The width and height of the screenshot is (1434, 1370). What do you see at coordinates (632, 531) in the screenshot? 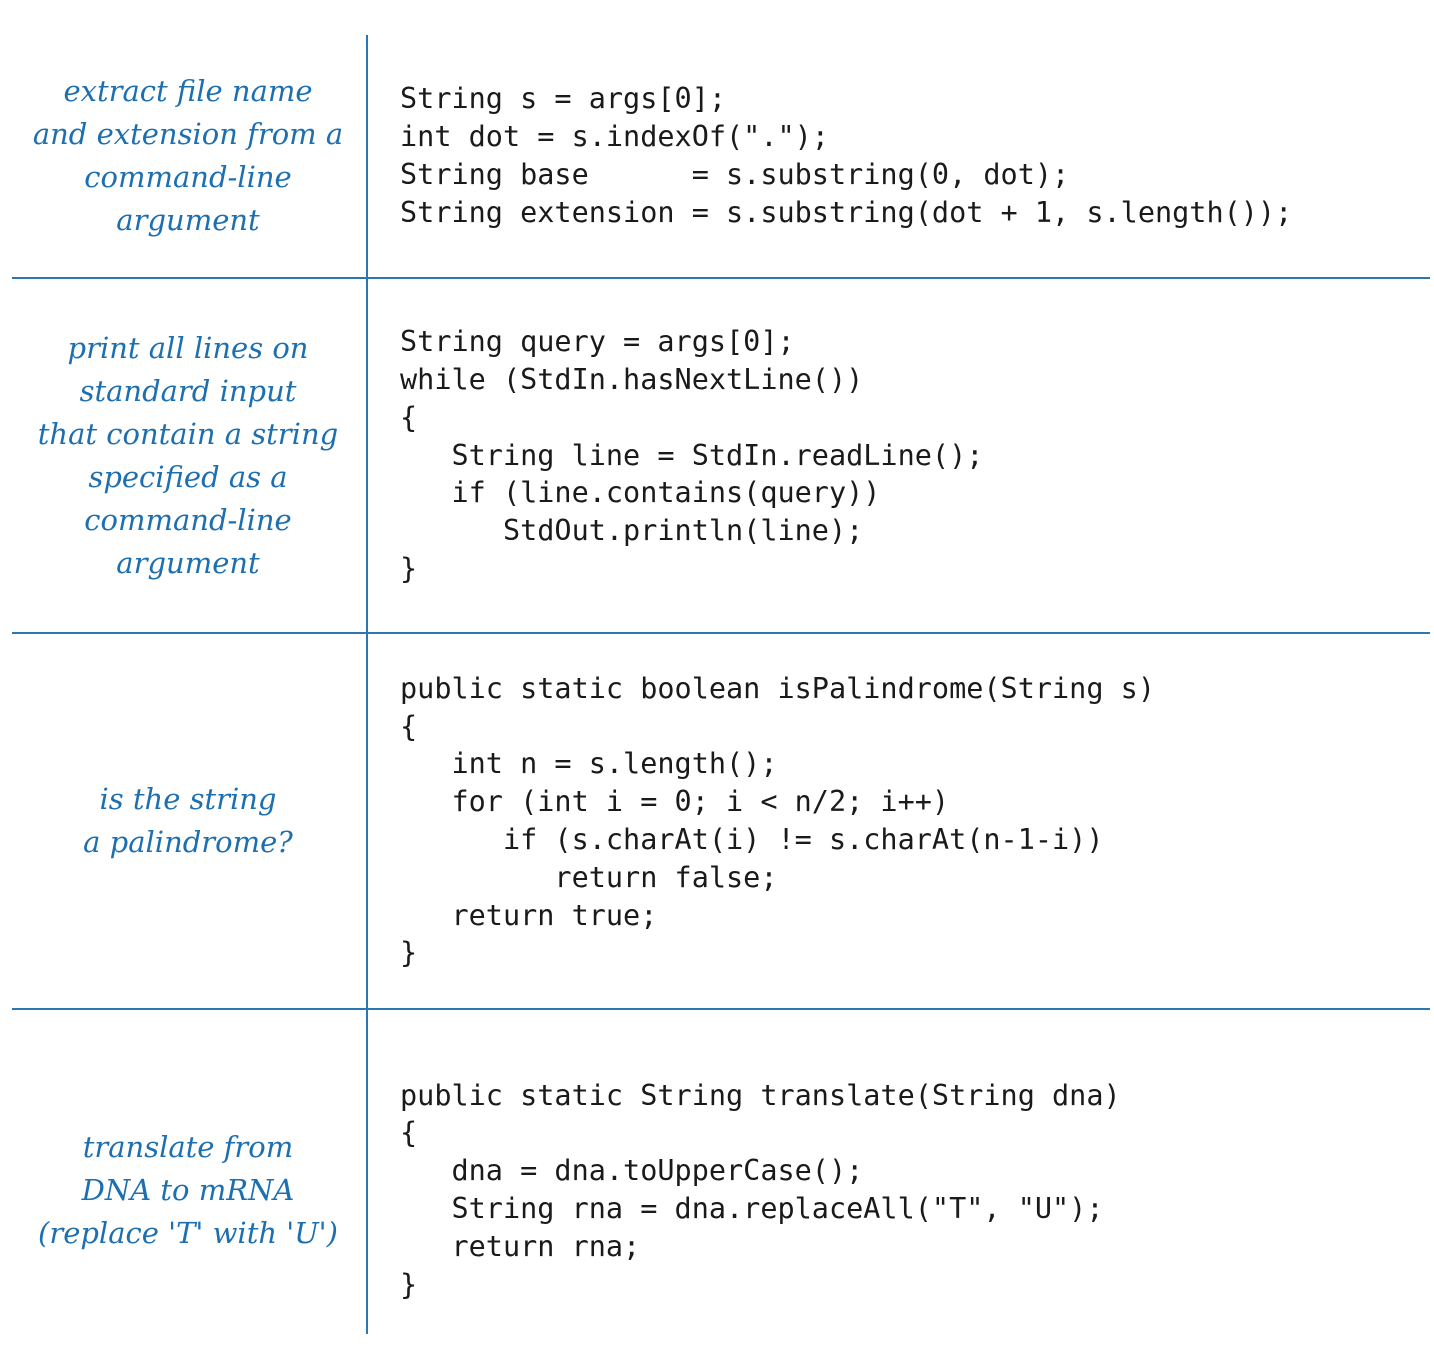
I see `code-line: StdOut.println(line);` at bounding box center [632, 531].